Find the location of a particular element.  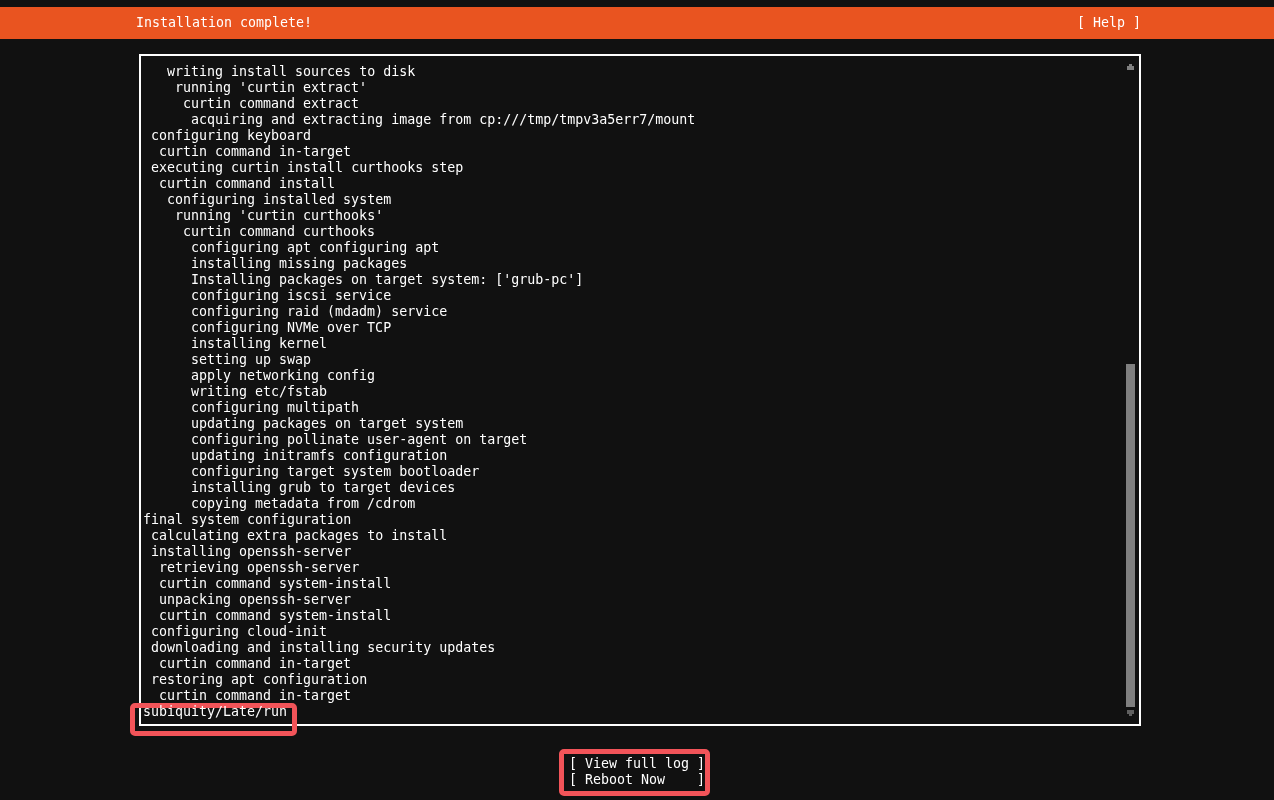

log-line: apply networking config is located at coordinates (283, 375).